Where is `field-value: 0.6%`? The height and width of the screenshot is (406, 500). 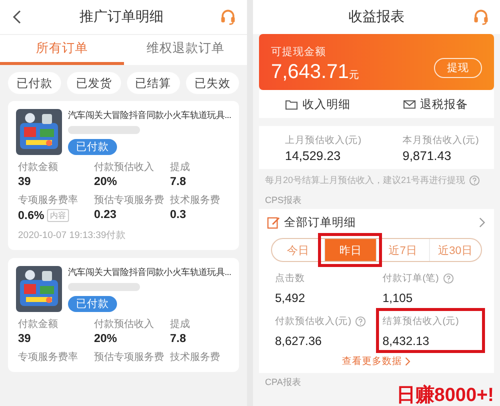
field-value: 0.6% is located at coordinates (31, 216).